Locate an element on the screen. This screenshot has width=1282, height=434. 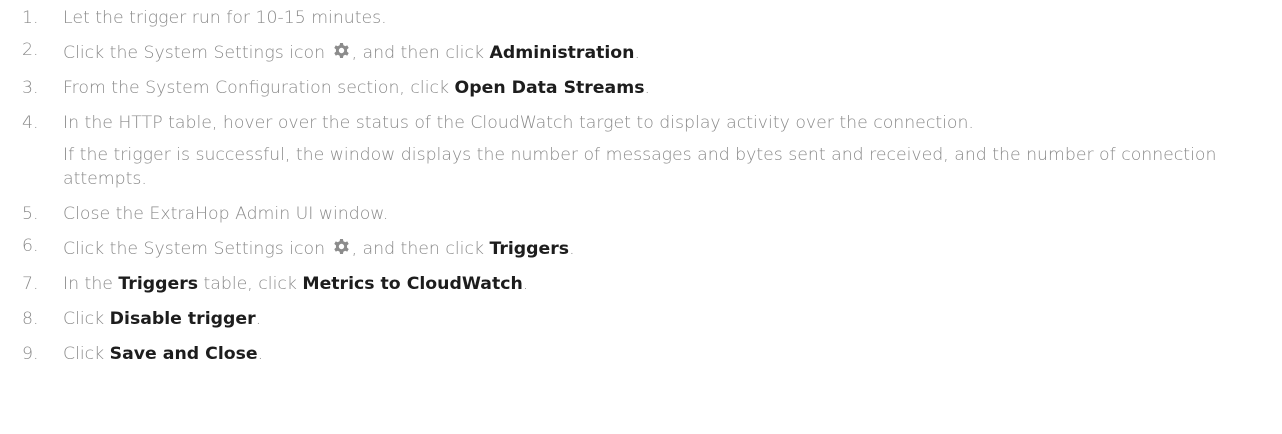
step-text: Let the trigger run for 10-15 minutes. is located at coordinates (225, 18).